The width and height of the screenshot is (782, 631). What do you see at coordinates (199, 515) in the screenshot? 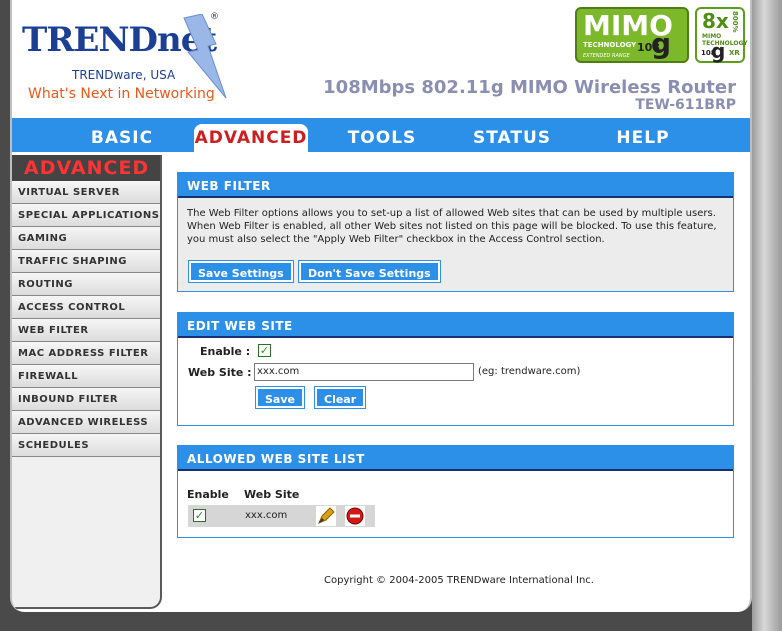
I see `row-enable-checkbox: ✓` at bounding box center [199, 515].